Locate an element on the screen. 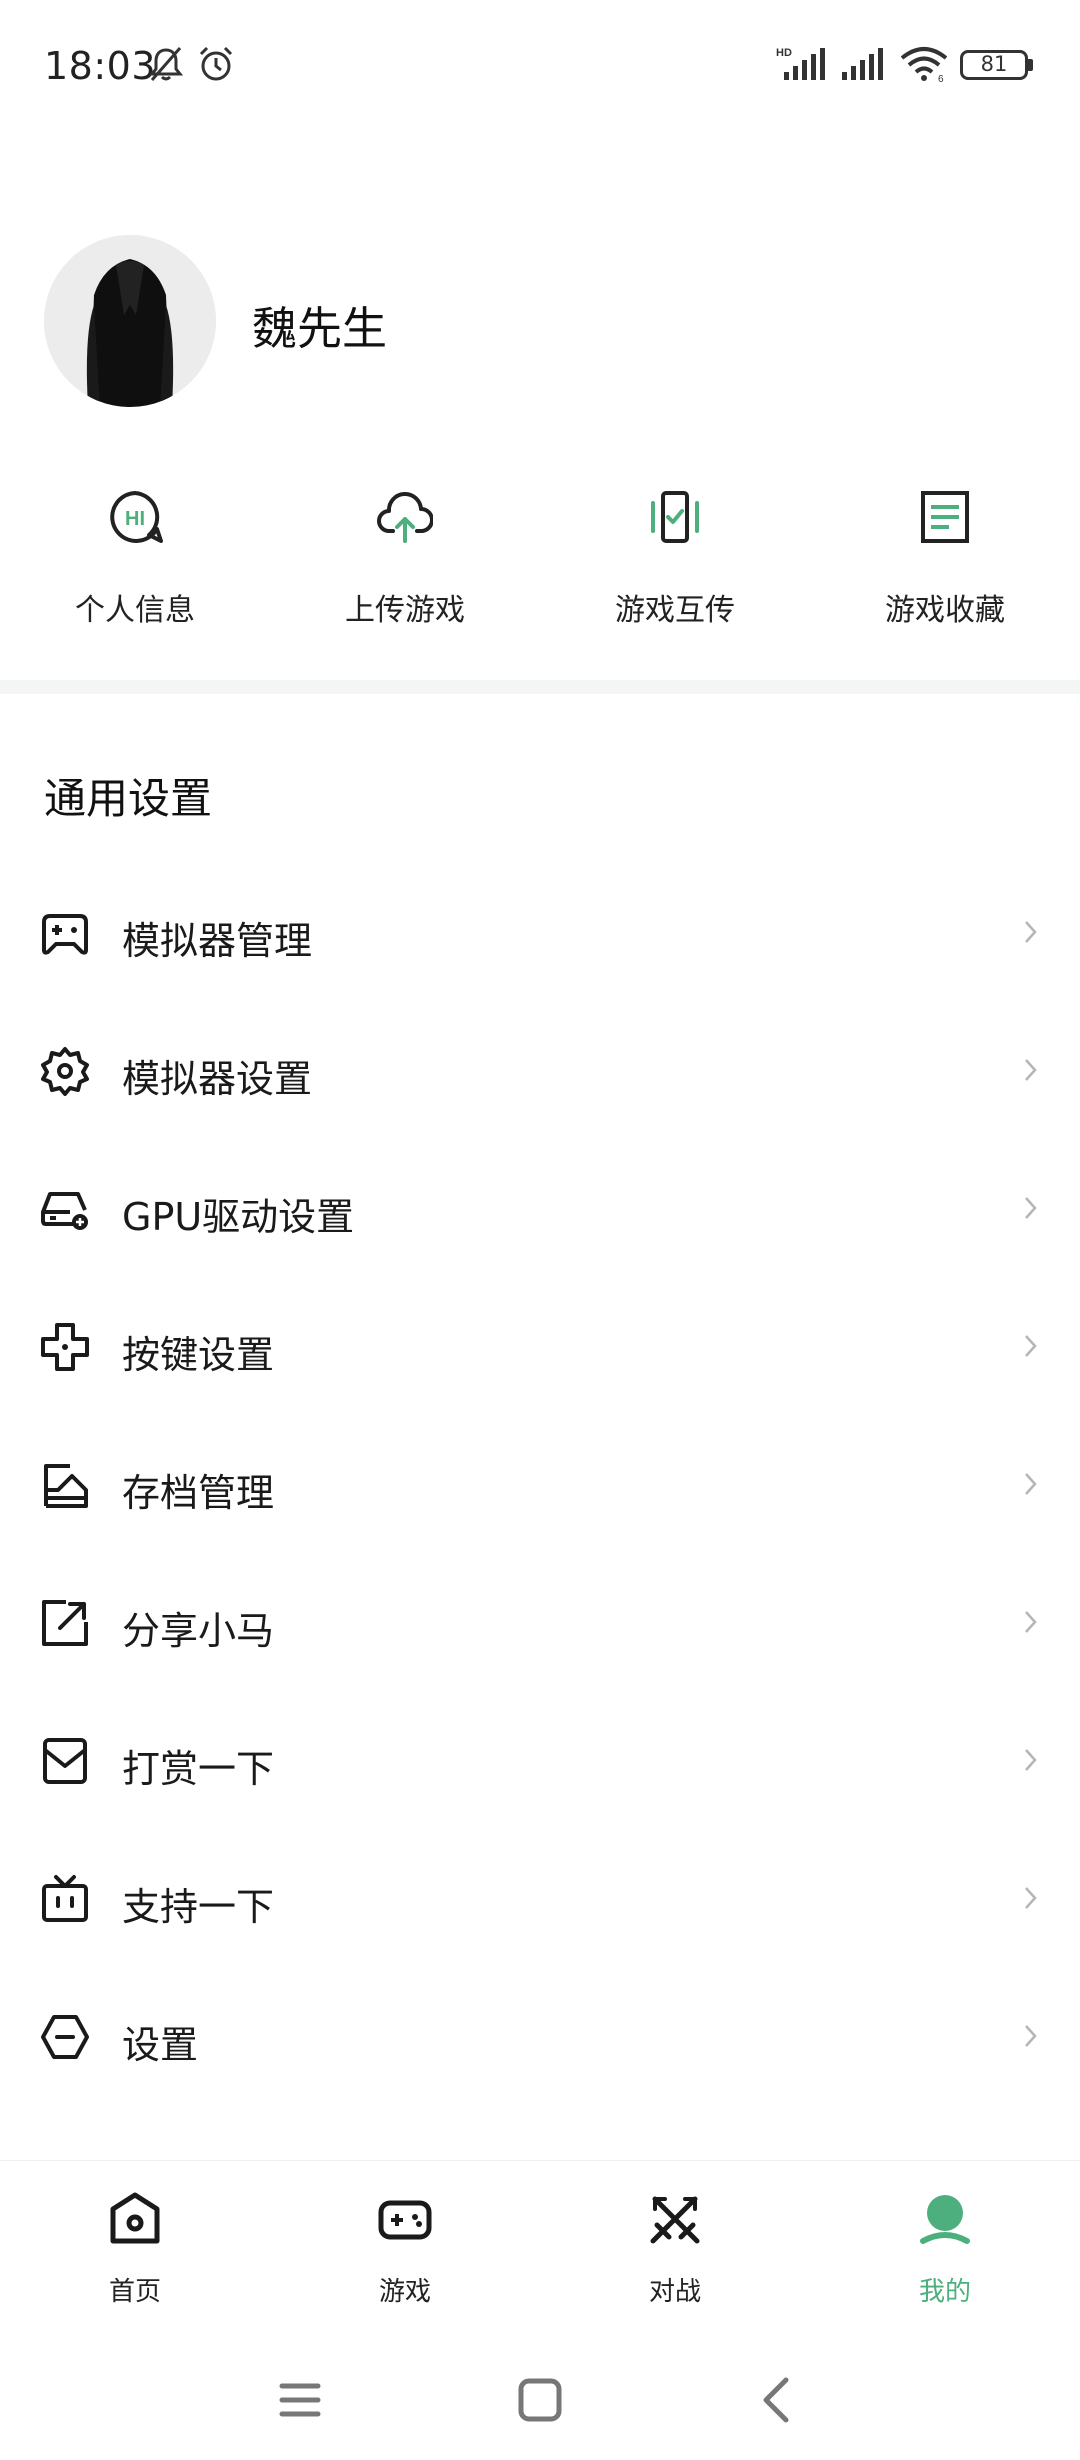 The height and width of the screenshot is (2460, 1080). menu-item-label: 存档管理 is located at coordinates (198, 1493).